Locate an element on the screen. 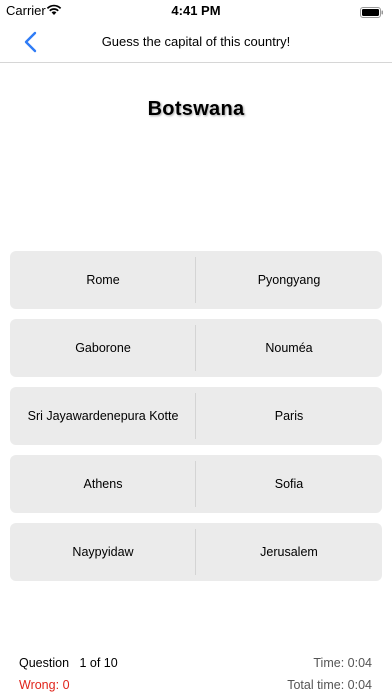 The width and height of the screenshot is (392, 696). answer-button: Athens is located at coordinates (103, 484).